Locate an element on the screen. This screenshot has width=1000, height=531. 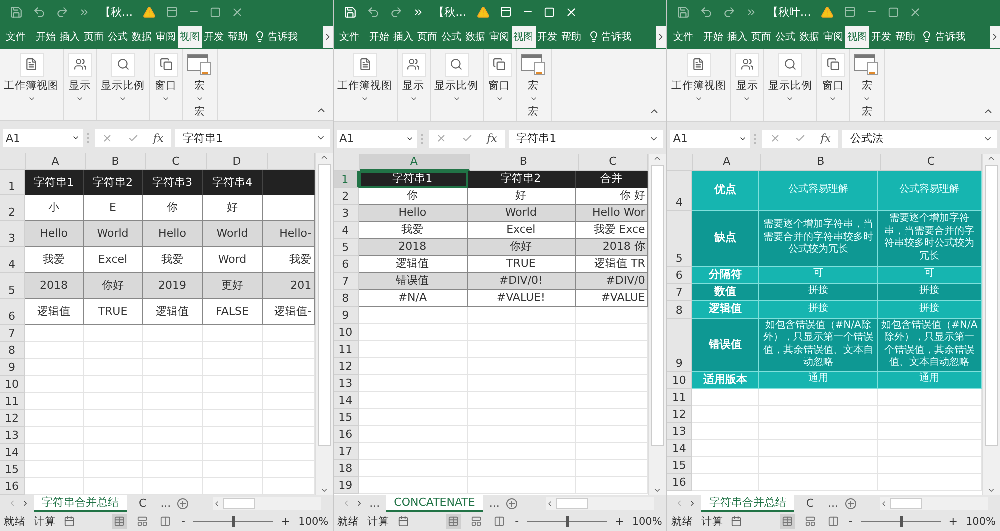
row-number: 3 is located at coordinates (12, 234).